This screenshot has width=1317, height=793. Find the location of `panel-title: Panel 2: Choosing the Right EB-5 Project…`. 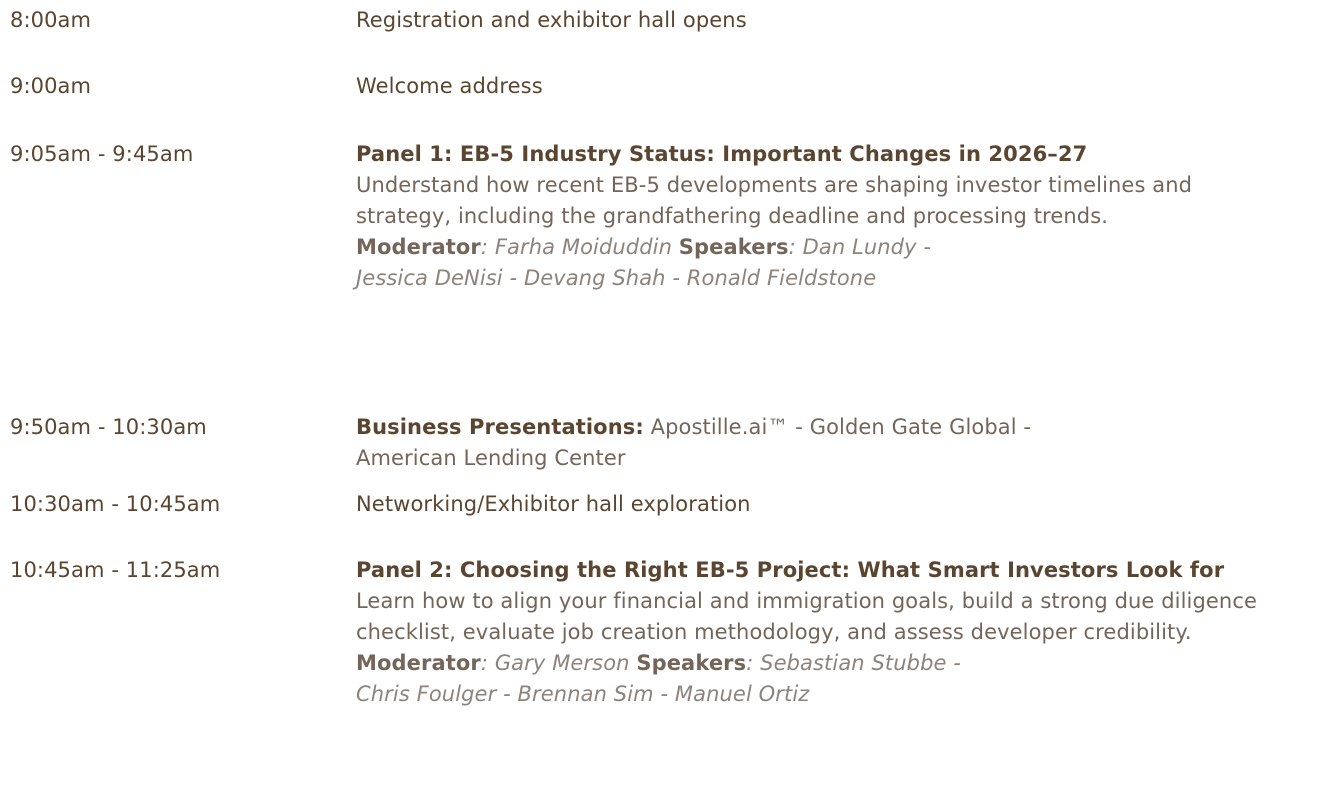

panel-title: Panel 2: Choosing the Right EB-5 Project… is located at coordinates (790, 570).